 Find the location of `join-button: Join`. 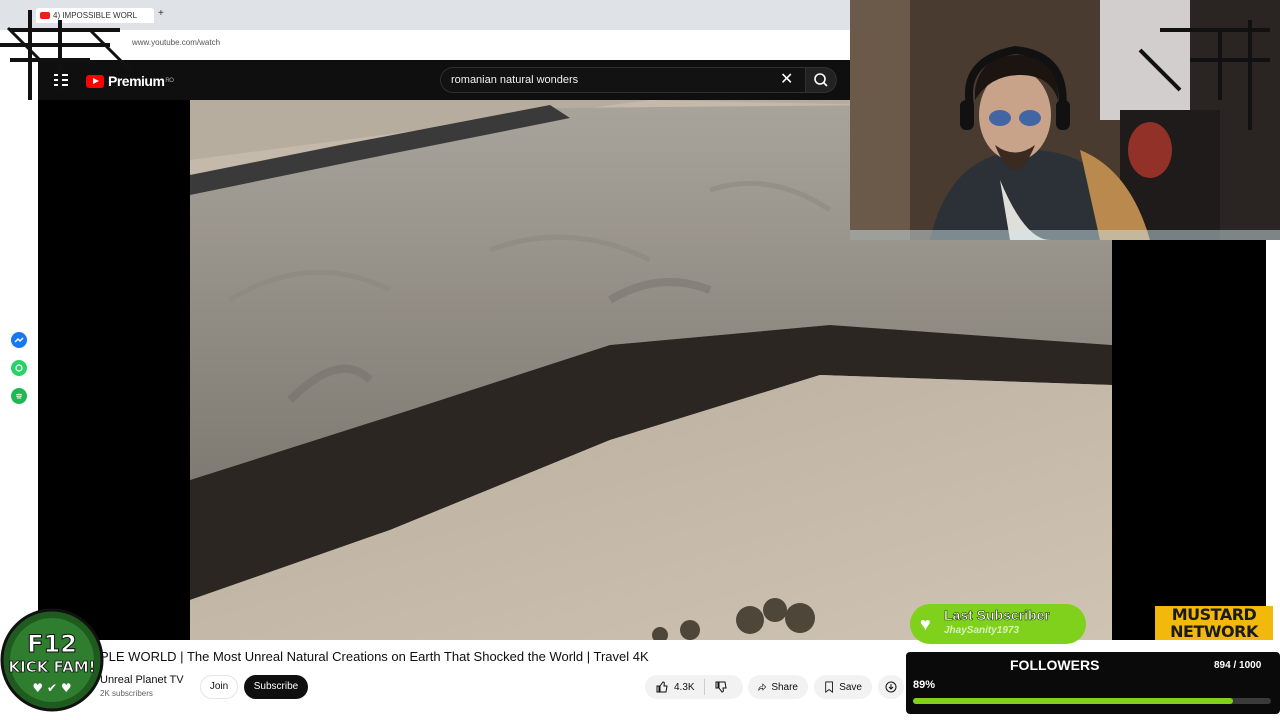

join-button: Join is located at coordinates (219, 687).